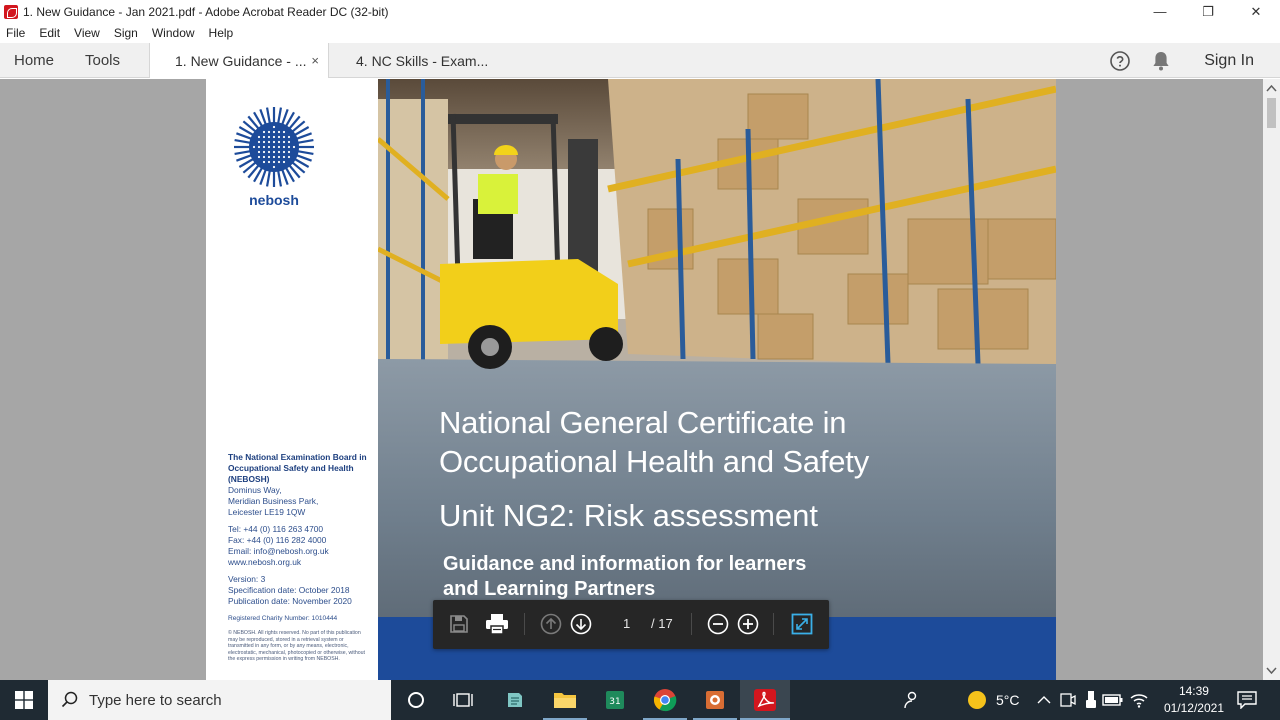 Image resolution: width=1280 pixels, height=720 pixels. I want to click on battery-icon, so click(1113, 700).